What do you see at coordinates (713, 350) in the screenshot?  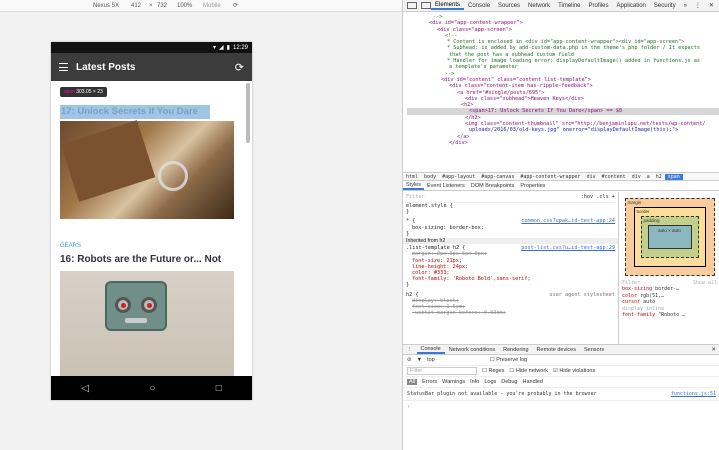 I see `drawer-close-icon: ✕` at bounding box center [713, 350].